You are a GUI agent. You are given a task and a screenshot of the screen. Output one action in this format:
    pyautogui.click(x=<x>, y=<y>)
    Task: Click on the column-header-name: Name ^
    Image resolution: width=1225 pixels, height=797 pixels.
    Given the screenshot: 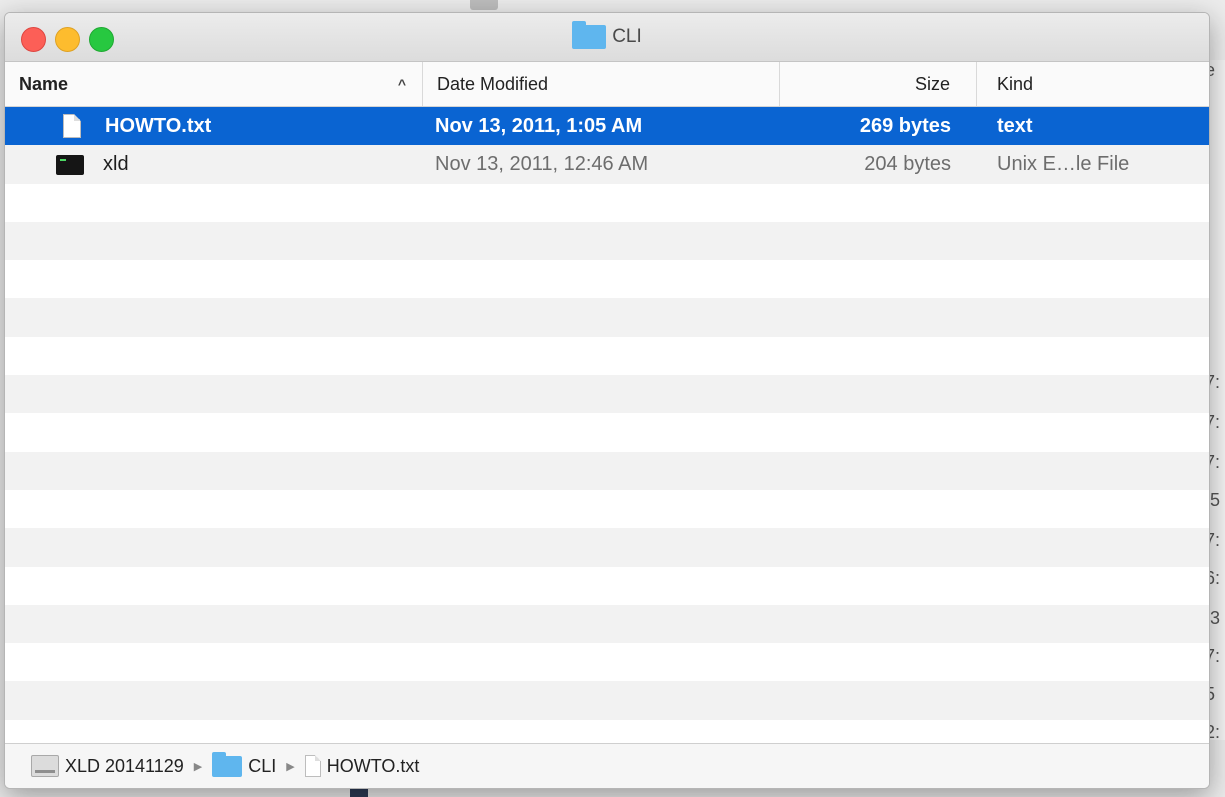 What is the action you would take?
    pyautogui.click(x=214, y=84)
    